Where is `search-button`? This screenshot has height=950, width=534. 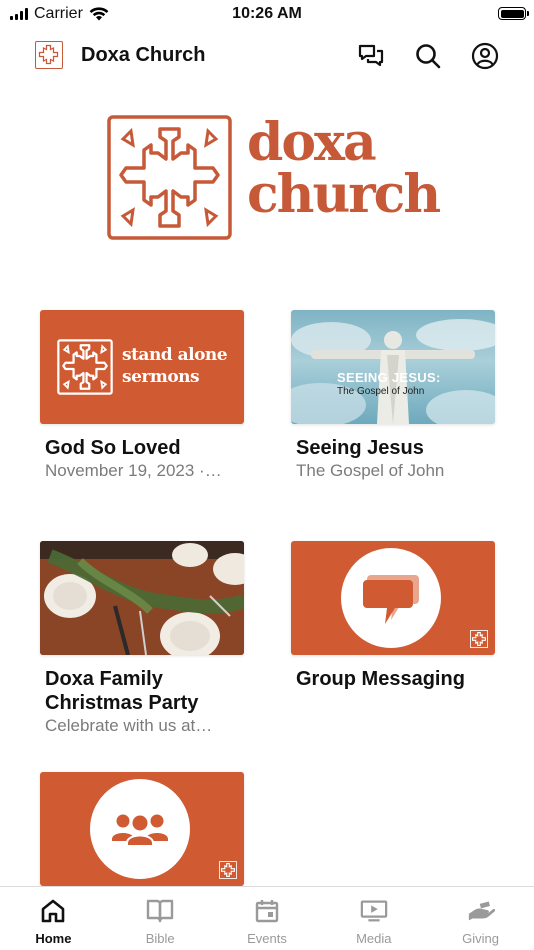 search-button is located at coordinates (428, 56).